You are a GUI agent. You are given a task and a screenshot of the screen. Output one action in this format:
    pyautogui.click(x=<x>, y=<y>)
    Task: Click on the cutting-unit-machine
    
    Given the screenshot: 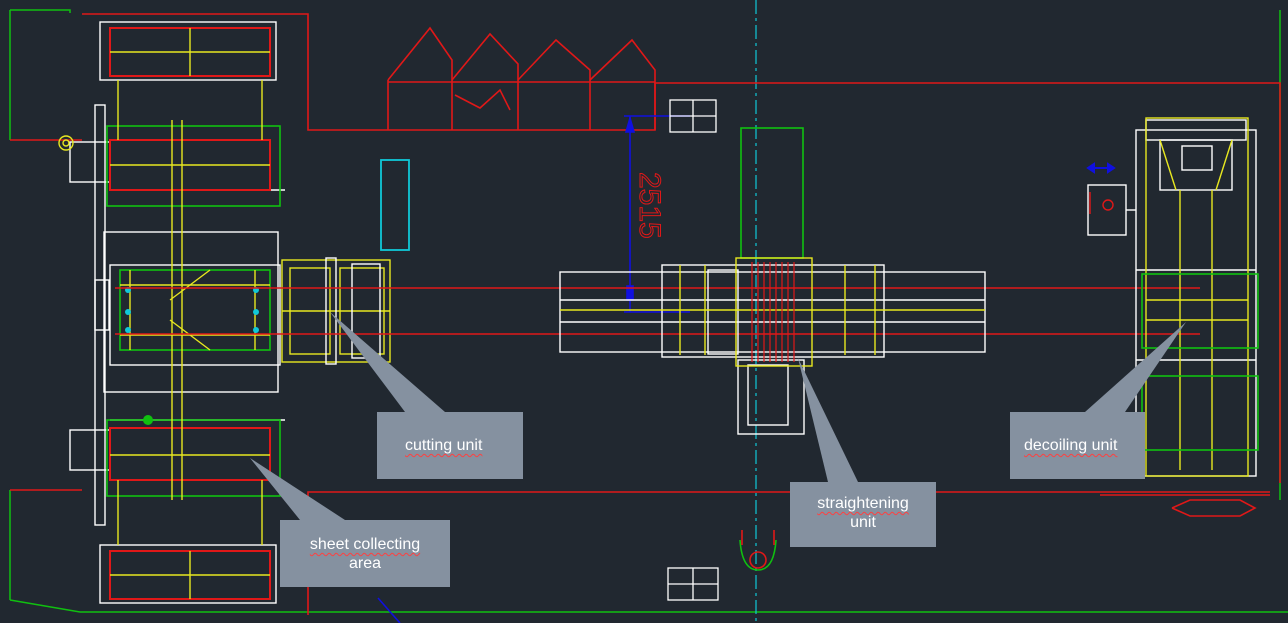 What is the action you would take?
    pyautogui.click(x=336, y=311)
    